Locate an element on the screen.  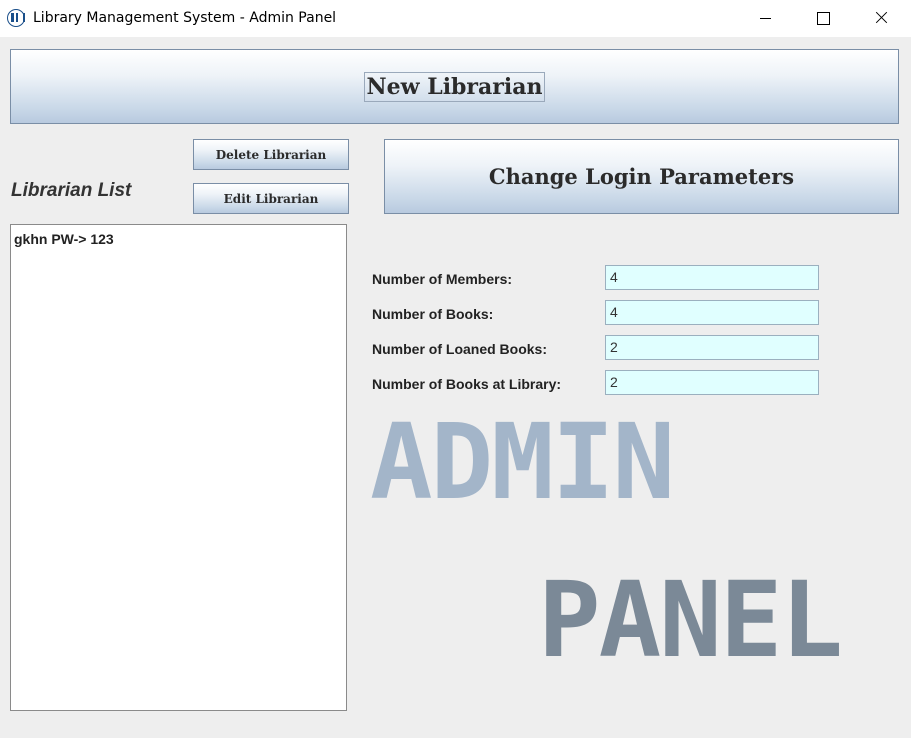
librarian-list-title: Librarian List is located at coordinates (71, 190).